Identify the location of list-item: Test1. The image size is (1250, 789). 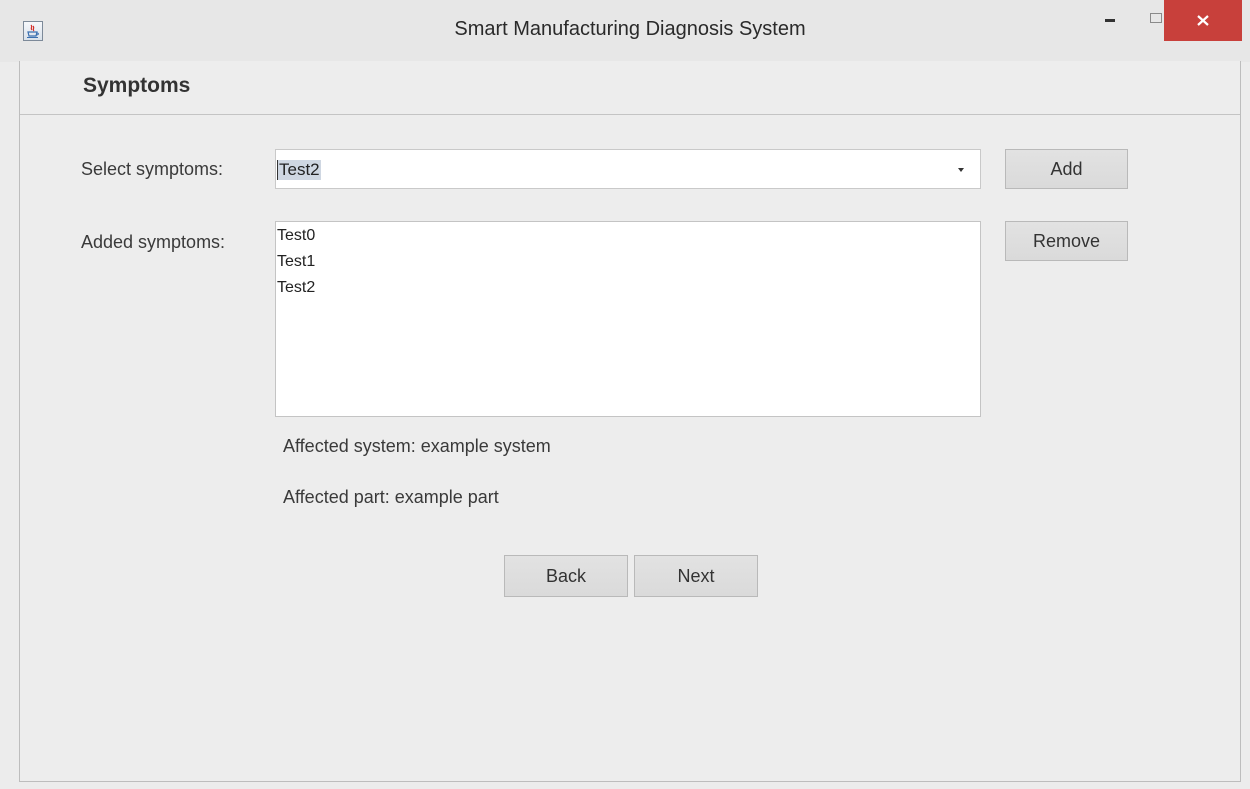
(296, 262).